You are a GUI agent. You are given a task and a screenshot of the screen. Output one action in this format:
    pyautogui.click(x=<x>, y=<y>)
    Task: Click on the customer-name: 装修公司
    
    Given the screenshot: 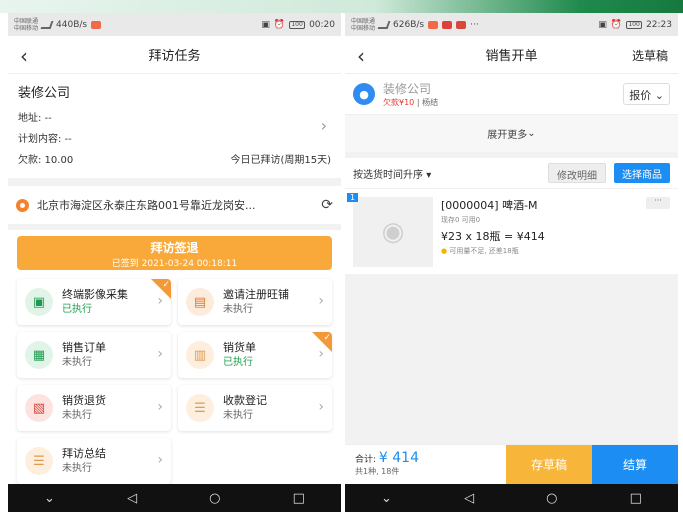 What is the action you would take?
    pyautogui.click(x=44, y=93)
    